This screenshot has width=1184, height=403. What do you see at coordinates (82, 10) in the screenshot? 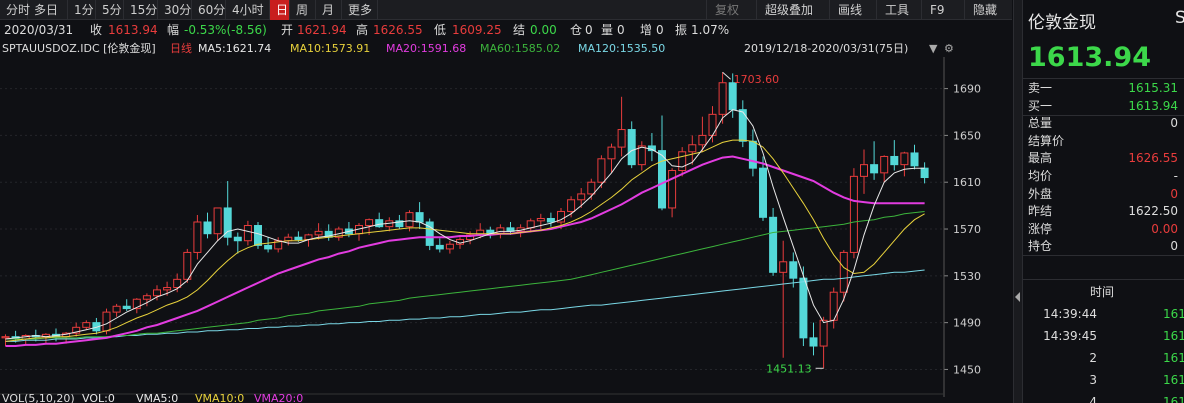
I see `period-tab-2: 1分` at bounding box center [82, 10].